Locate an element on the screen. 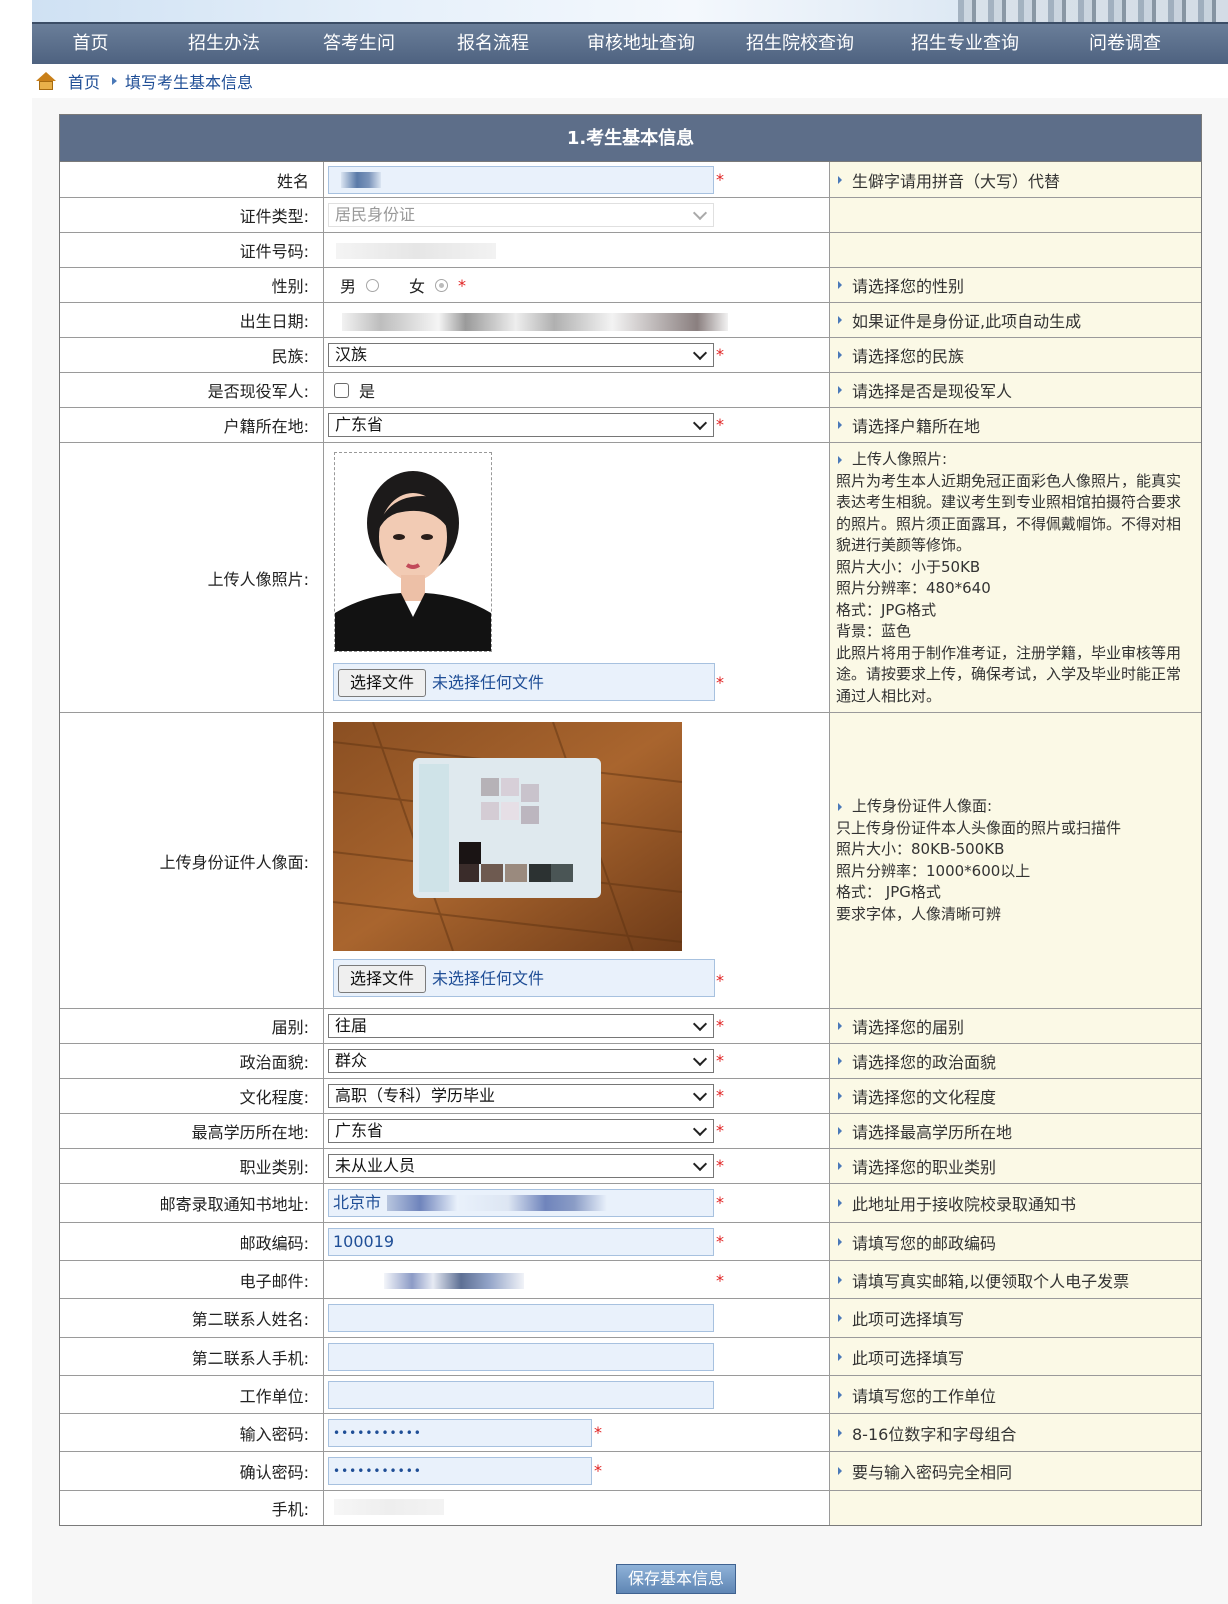 This screenshot has width=1228, height=1604. ethnic-select: 汉族 is located at coordinates (521, 355).